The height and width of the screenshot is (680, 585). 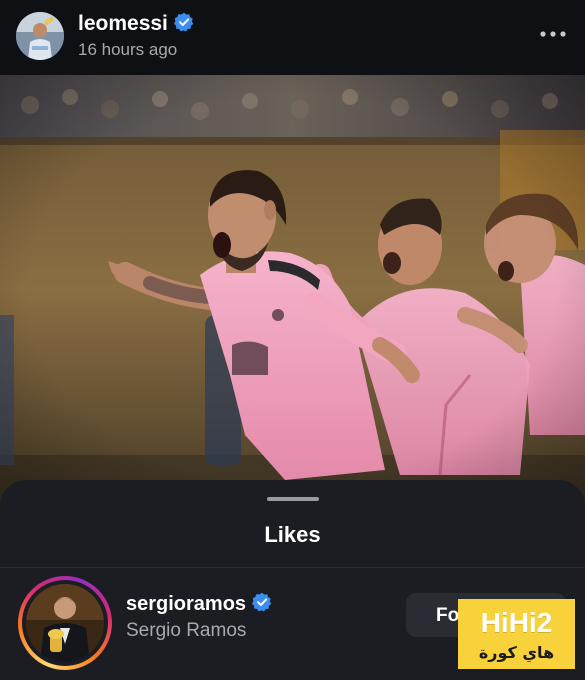 I want to click on liker-avatar-photo, so click(x=65, y=623).